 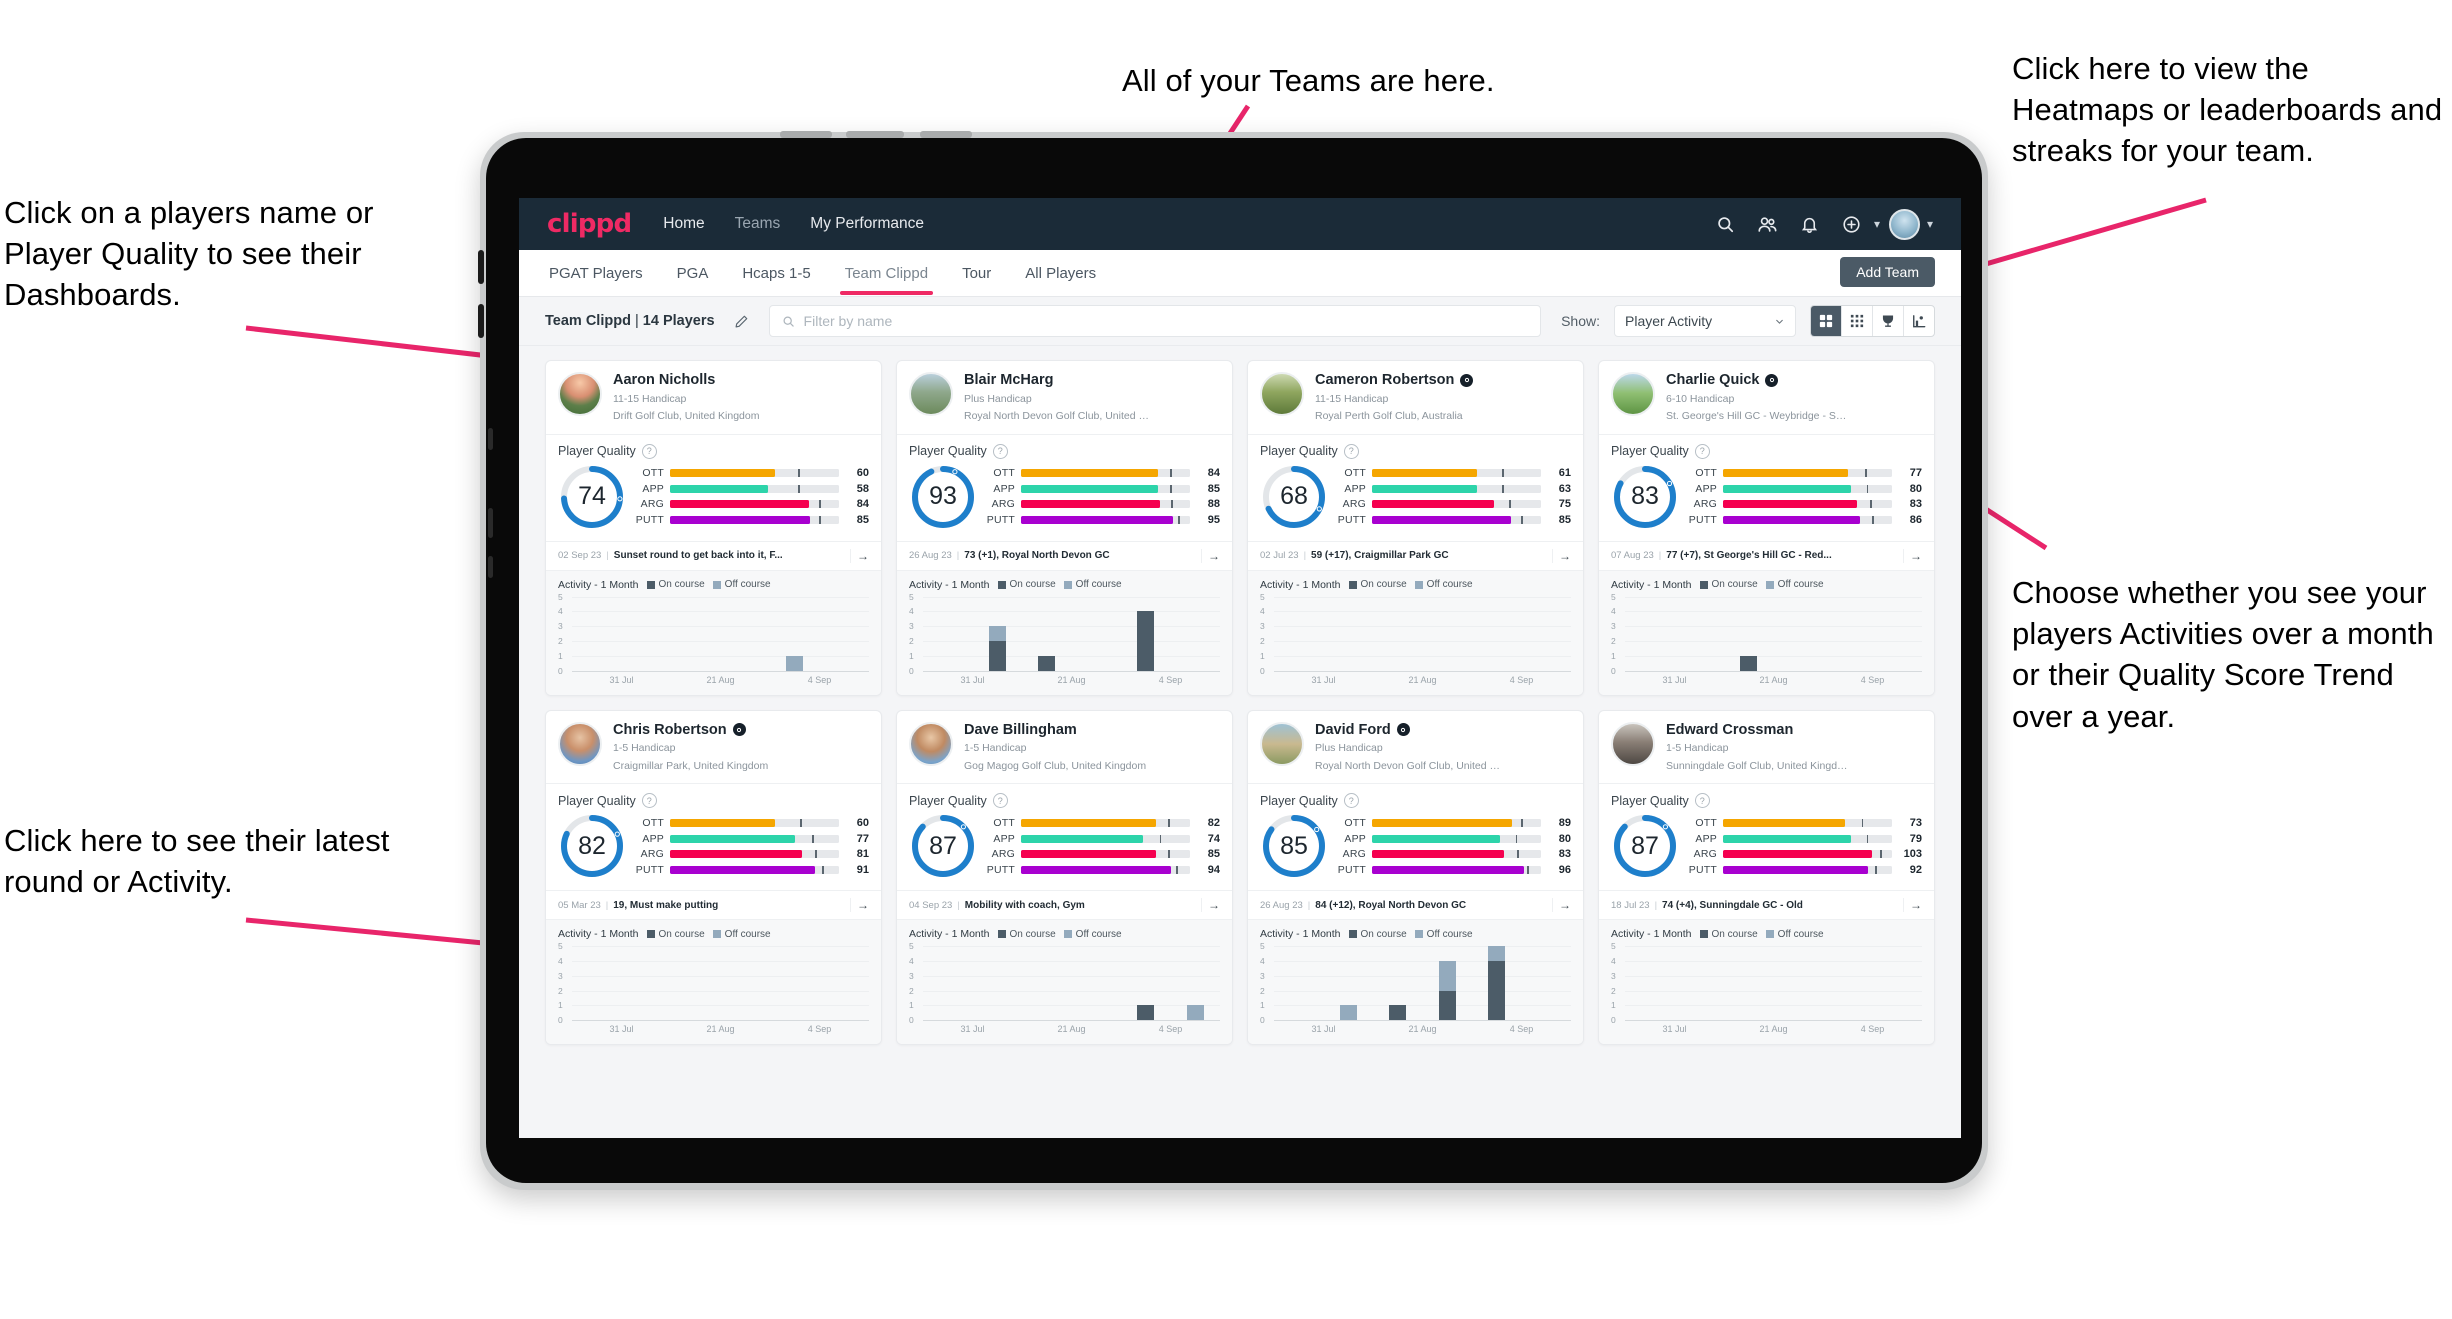 What do you see at coordinates (1155, 321) in the screenshot?
I see `search-input: Filter by name` at bounding box center [1155, 321].